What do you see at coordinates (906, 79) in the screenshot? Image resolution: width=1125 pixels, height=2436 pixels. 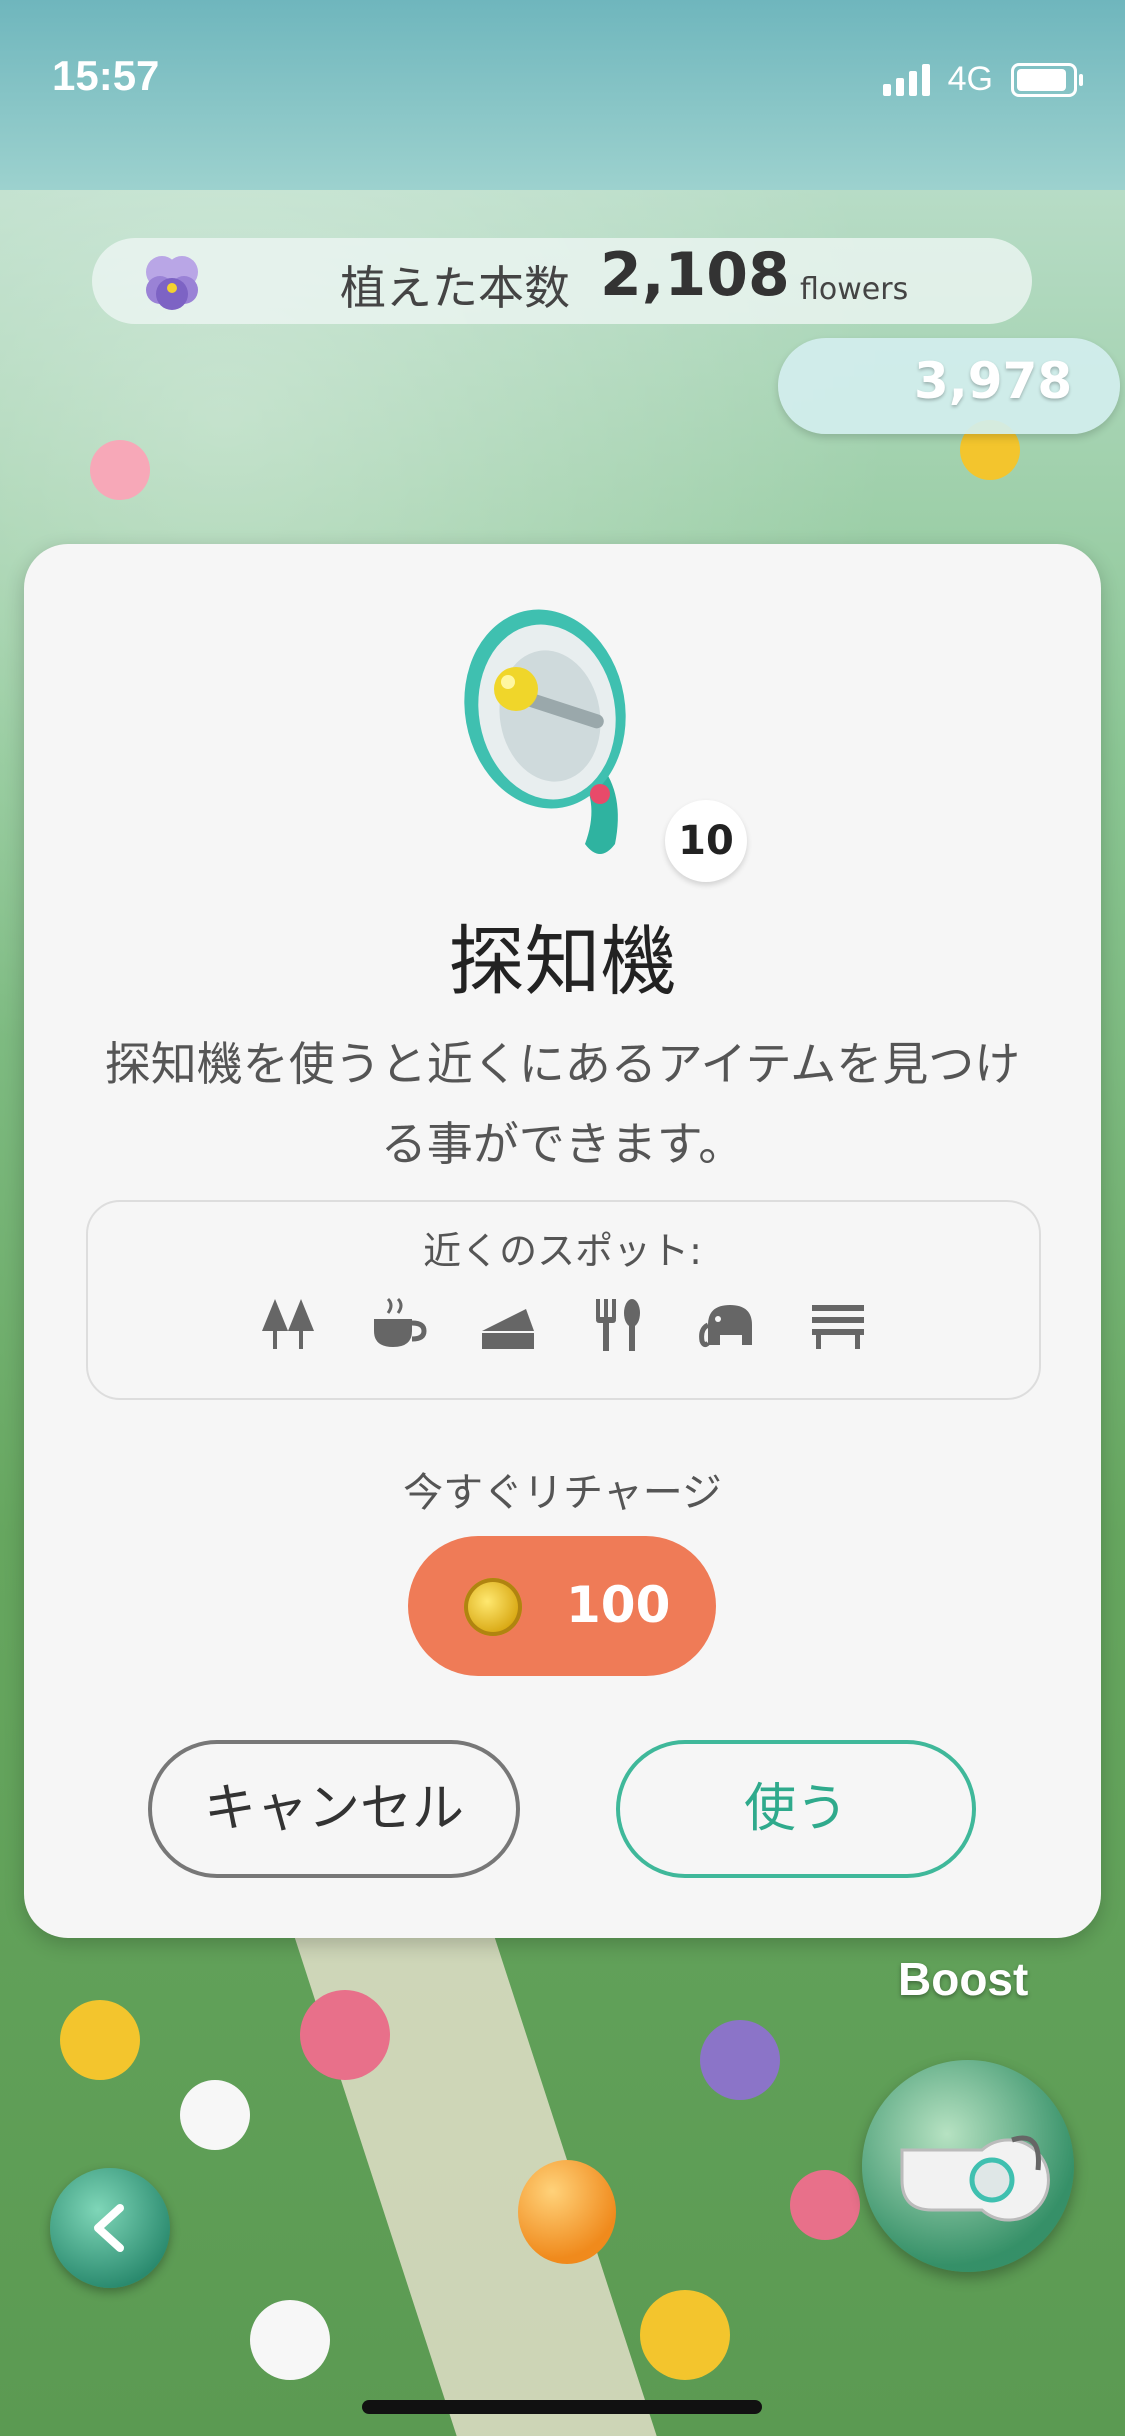 I see `signal-icon` at bounding box center [906, 79].